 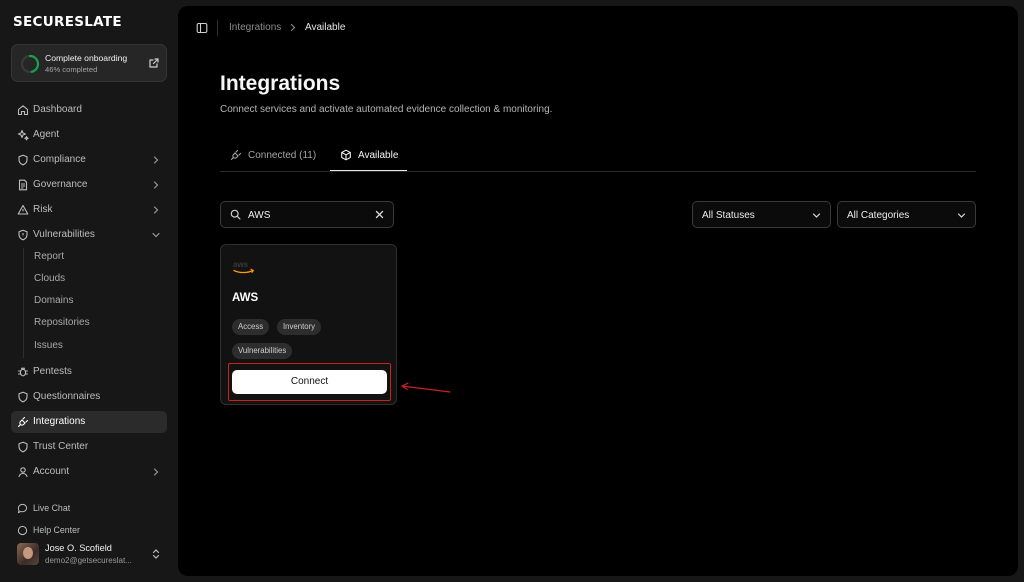 What do you see at coordinates (49, 281) in the screenshot?
I see `sidebar-subitem-clouds: Clouds` at bounding box center [49, 281].